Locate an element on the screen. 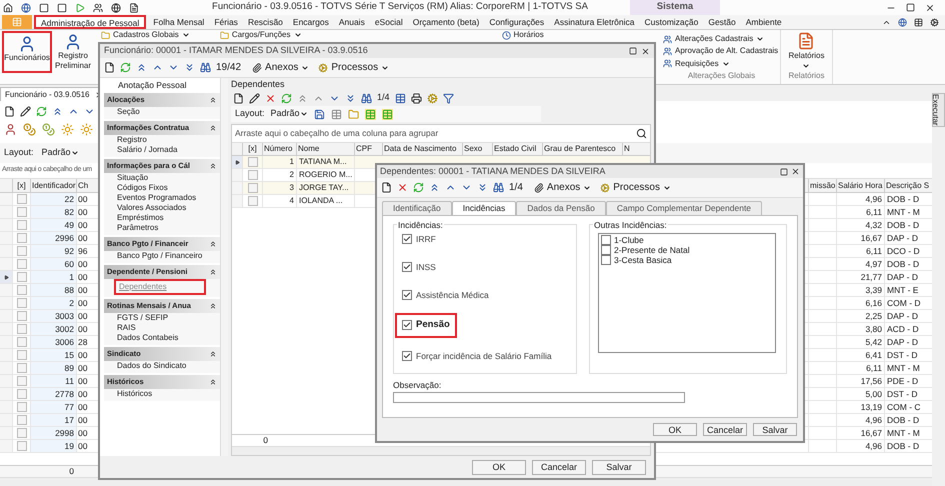  observation-field is located at coordinates (539, 397).